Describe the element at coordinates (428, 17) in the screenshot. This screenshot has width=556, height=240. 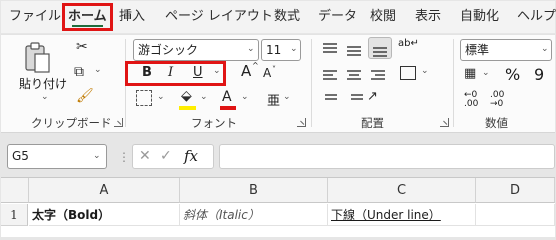
I see `tab-view: 表示` at that location.